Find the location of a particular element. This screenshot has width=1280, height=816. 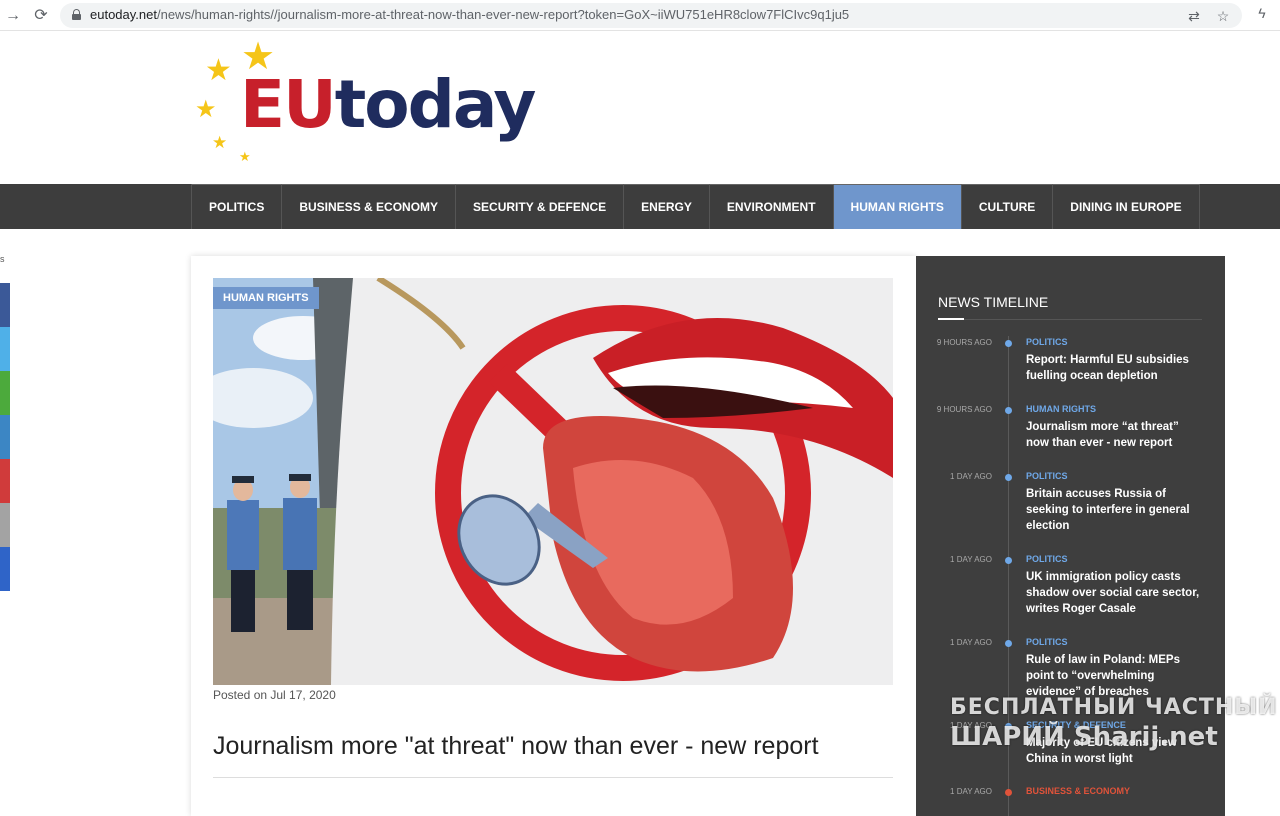

watermark-line-2: ШАРИЙ Sharij.net is located at coordinates (1084, 737).